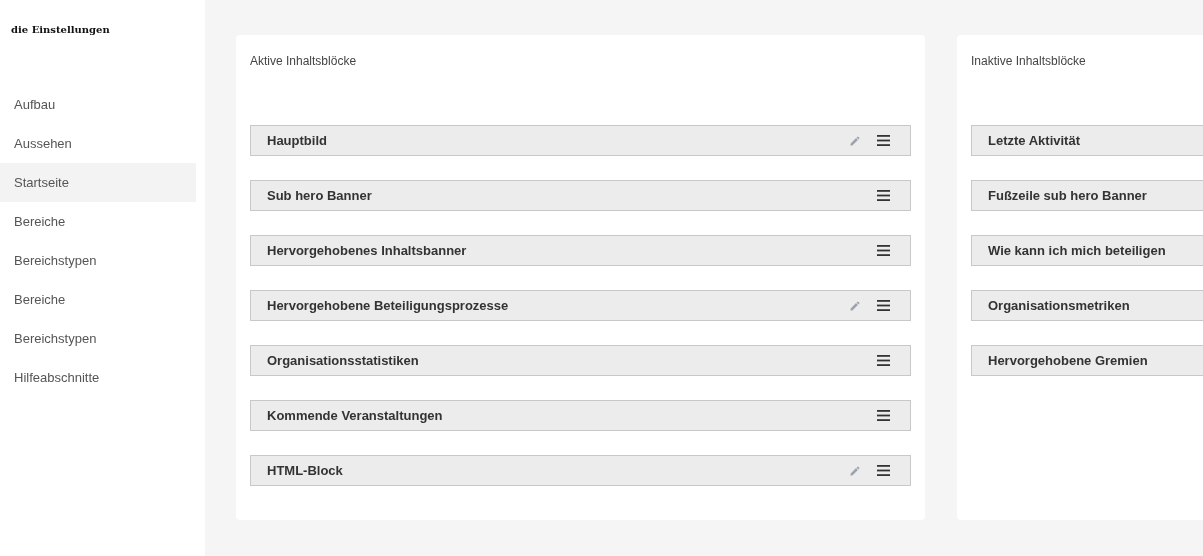 This screenshot has height=556, width=1203. What do you see at coordinates (297, 140) in the screenshot?
I see `block-label: Hauptbild` at bounding box center [297, 140].